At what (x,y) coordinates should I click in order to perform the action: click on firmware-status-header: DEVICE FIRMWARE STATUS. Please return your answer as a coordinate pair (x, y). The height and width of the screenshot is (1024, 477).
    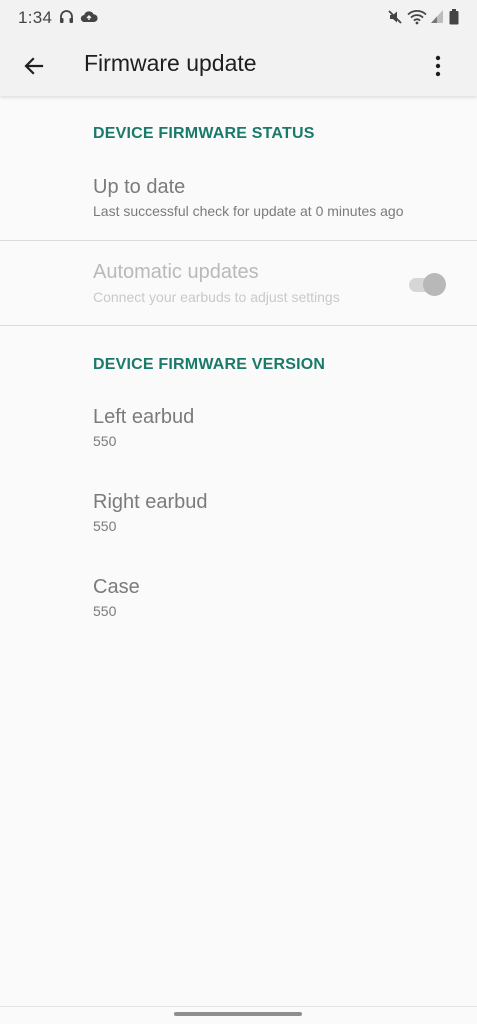
    Looking at the image, I should click on (204, 133).